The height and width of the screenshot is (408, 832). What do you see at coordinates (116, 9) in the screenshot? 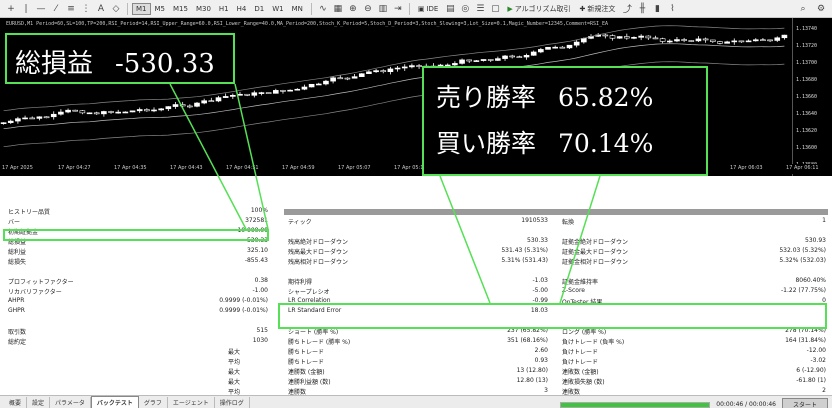
I see `shapes-icon: ◇` at bounding box center [116, 9].